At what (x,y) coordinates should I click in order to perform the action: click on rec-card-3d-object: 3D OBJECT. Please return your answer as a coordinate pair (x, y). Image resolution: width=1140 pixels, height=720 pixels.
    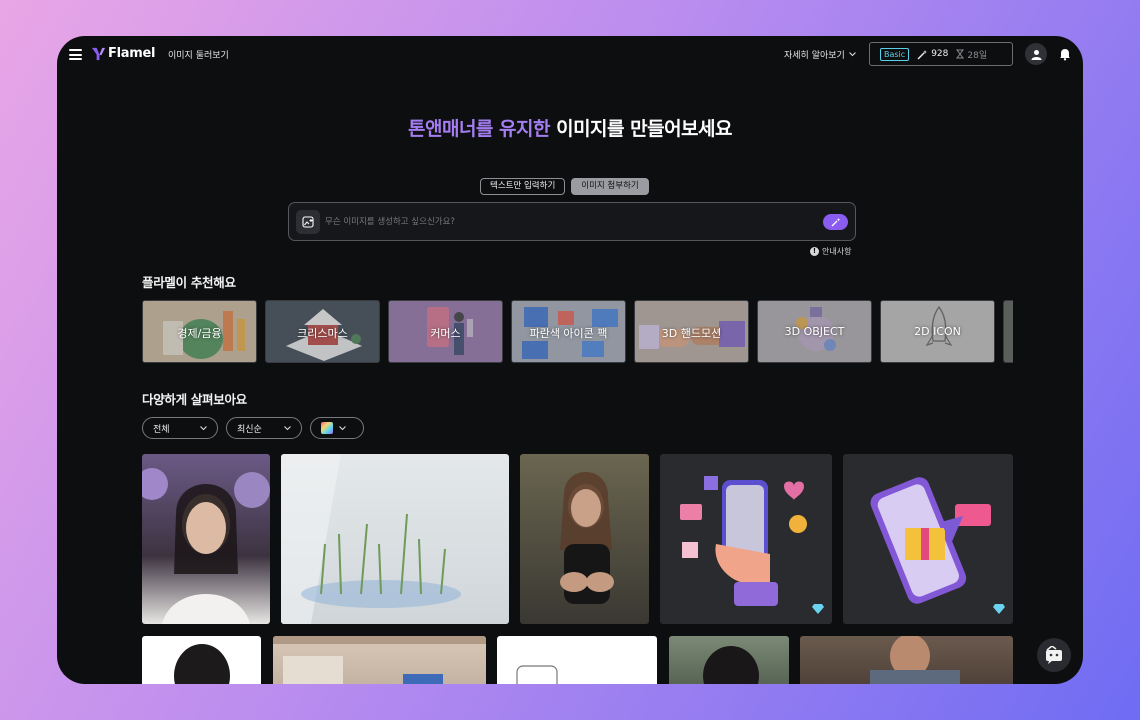
    Looking at the image, I should click on (814, 331).